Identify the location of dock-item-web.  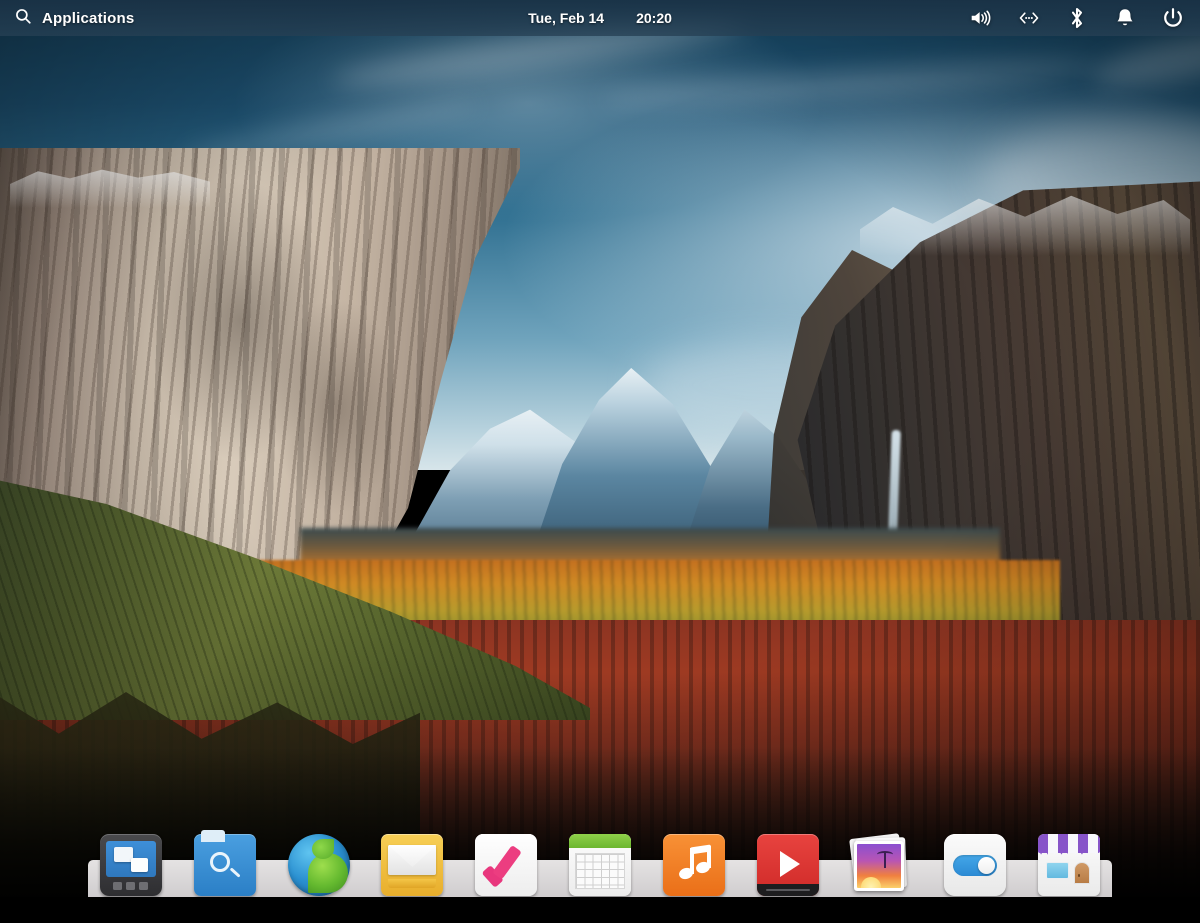
(318, 865).